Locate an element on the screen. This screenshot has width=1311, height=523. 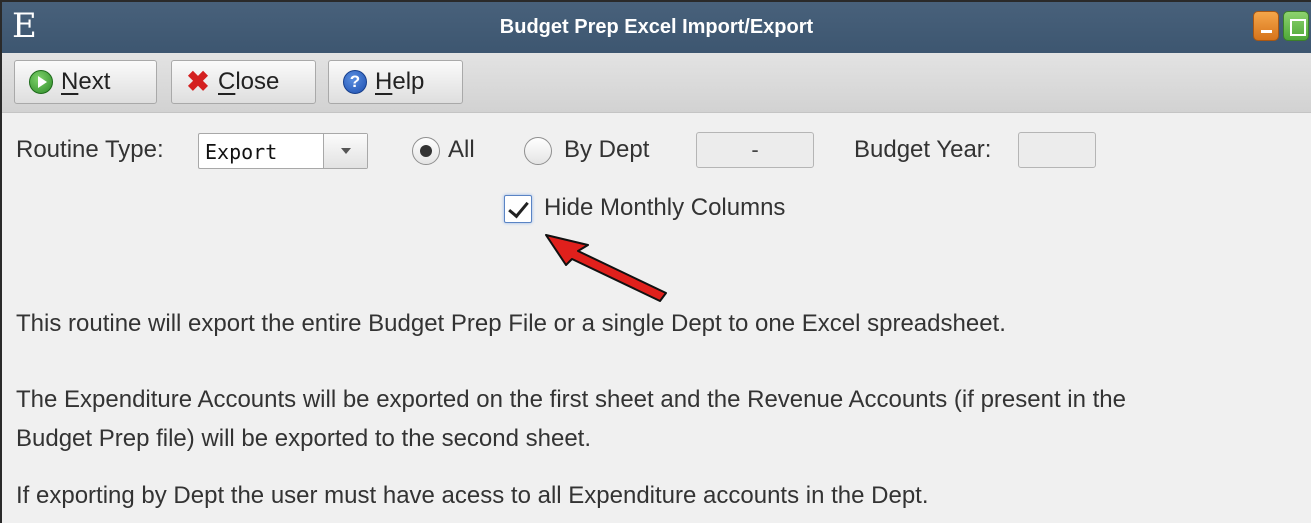
next-arrow-icon is located at coordinates (41, 82).